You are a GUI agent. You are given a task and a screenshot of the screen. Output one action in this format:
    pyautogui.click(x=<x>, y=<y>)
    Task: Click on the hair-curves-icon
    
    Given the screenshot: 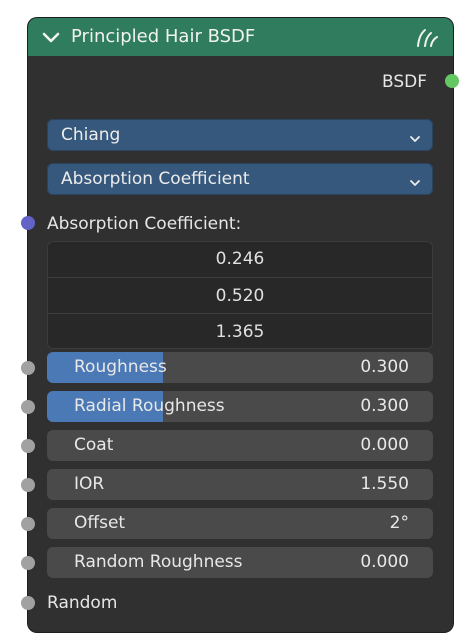 What is the action you would take?
    pyautogui.click(x=427, y=39)
    